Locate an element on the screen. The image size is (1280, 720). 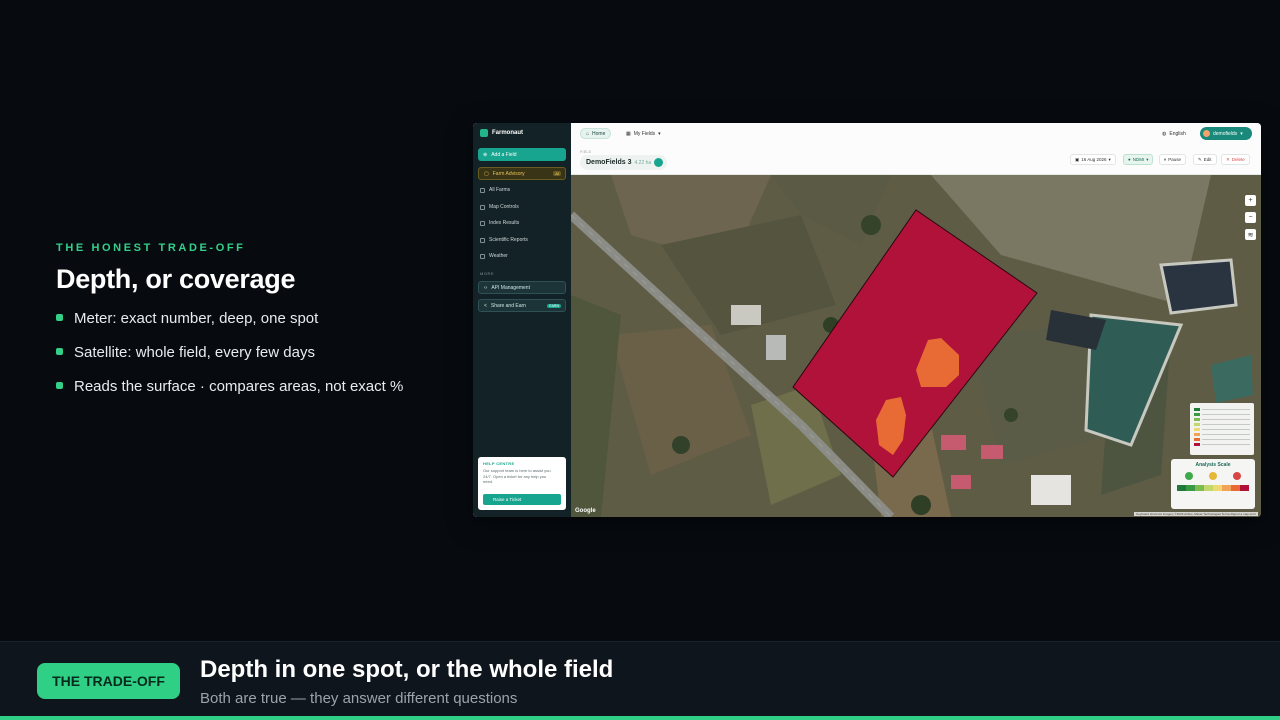
sidebar-item-weather: Weather is located at coordinates (494, 256).